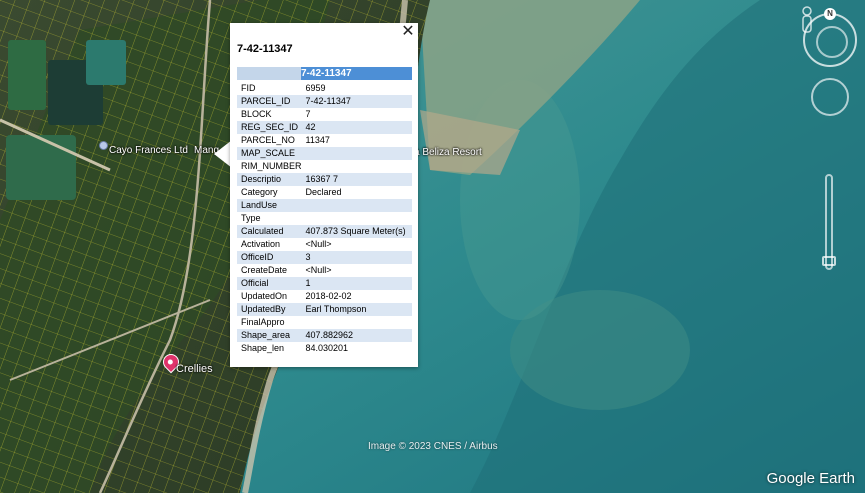 The height and width of the screenshot is (493, 865). Describe the element at coordinates (270, 127) in the screenshot. I see `attribute-key: REG_SEC_ID` at that location.